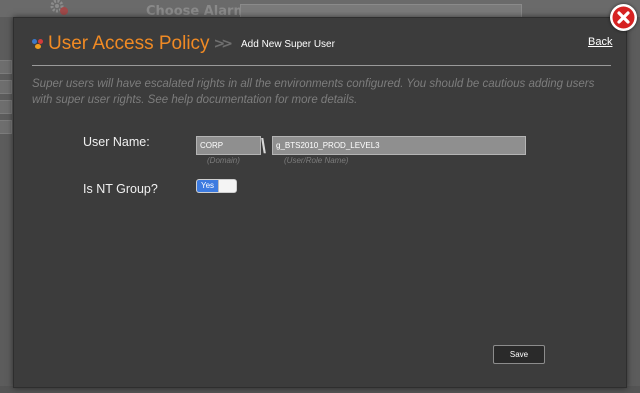 This screenshot has width=640, height=393. I want to click on app-logo-icon, so click(38, 44).